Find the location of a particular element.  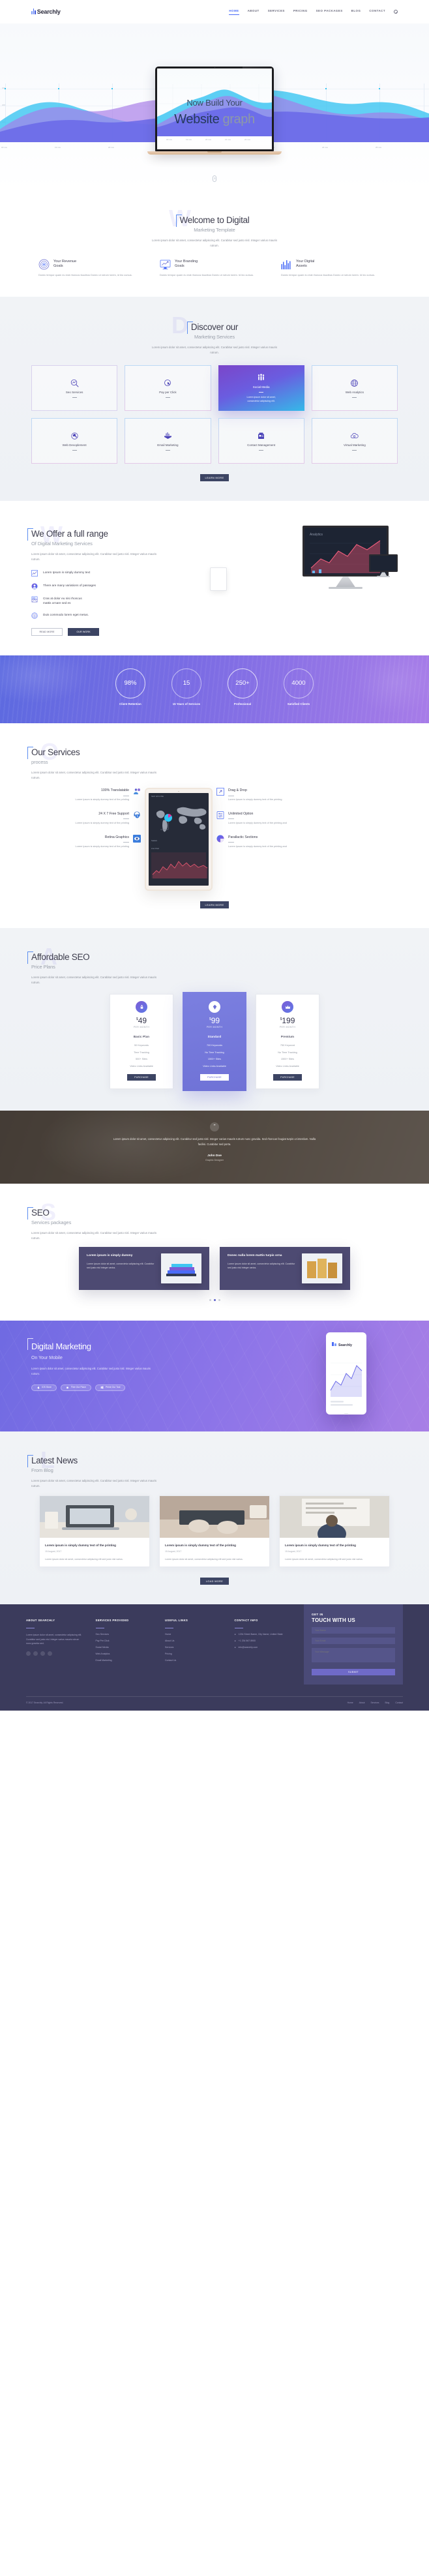

footer-link-pricing: Pricing is located at coordinates (194, 1654).